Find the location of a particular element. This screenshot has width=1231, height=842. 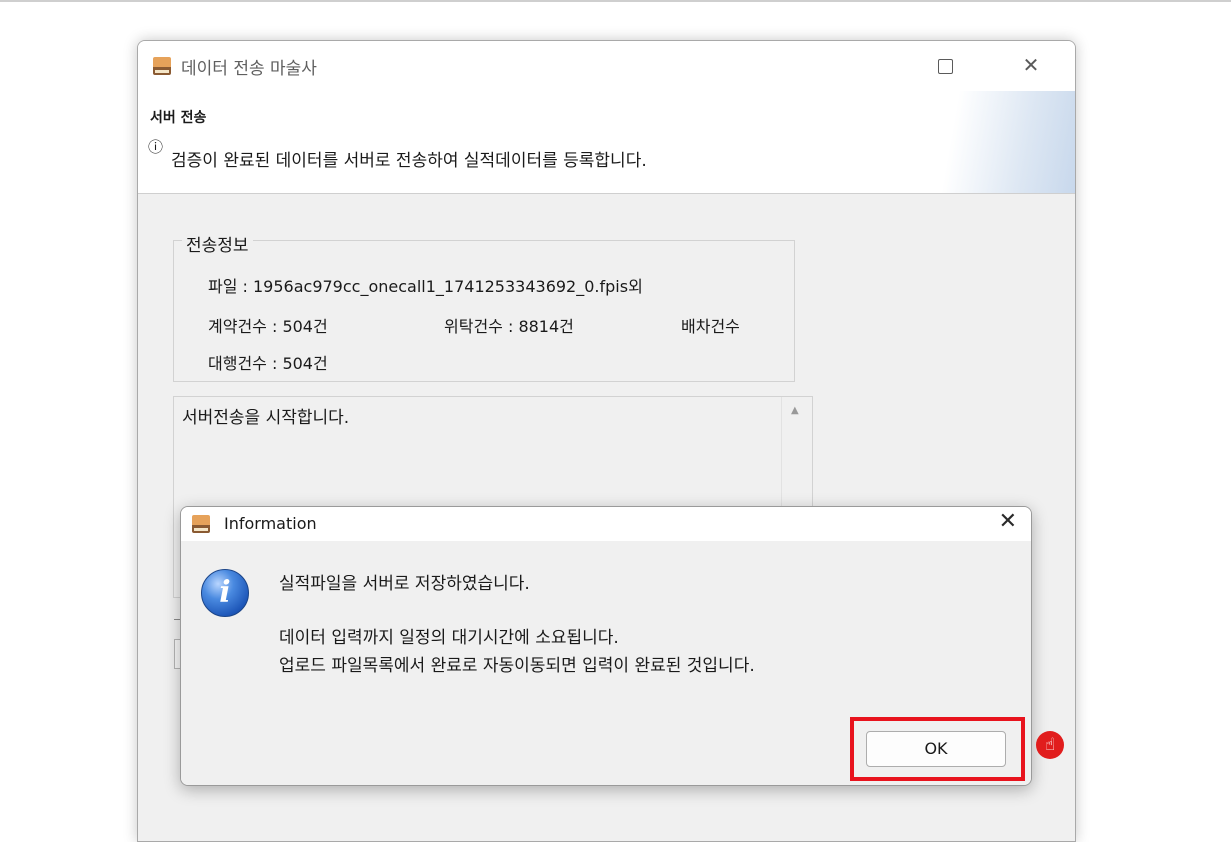

maximize-button is located at coordinates (945, 65).